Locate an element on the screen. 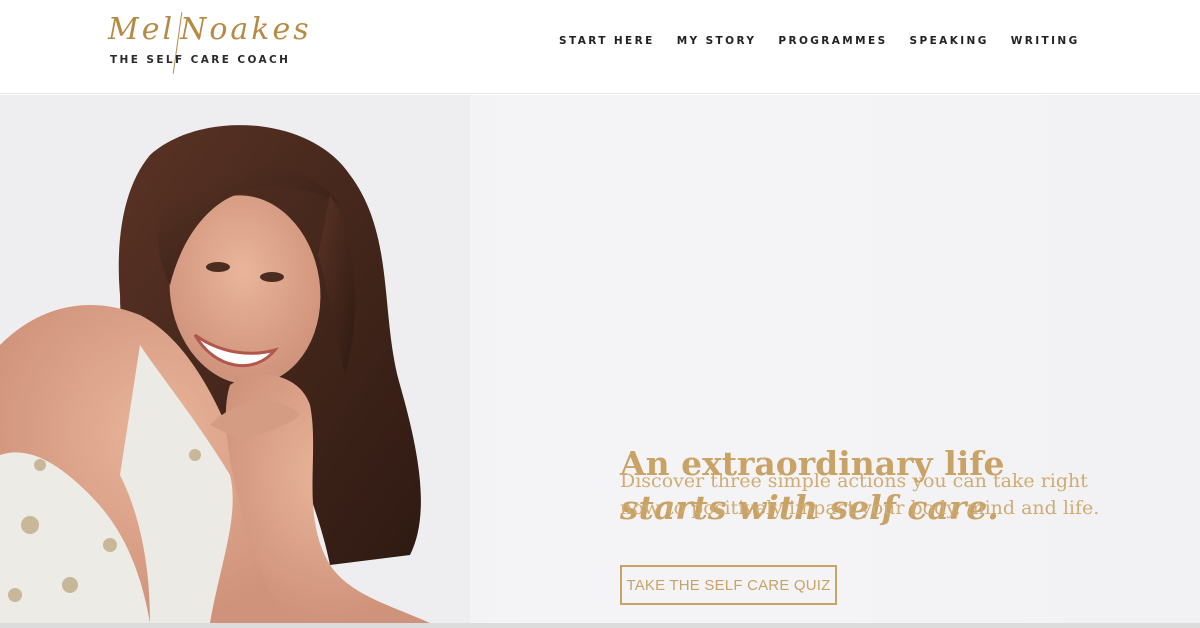  nav-item-my-story: MY STORY is located at coordinates (717, 41).